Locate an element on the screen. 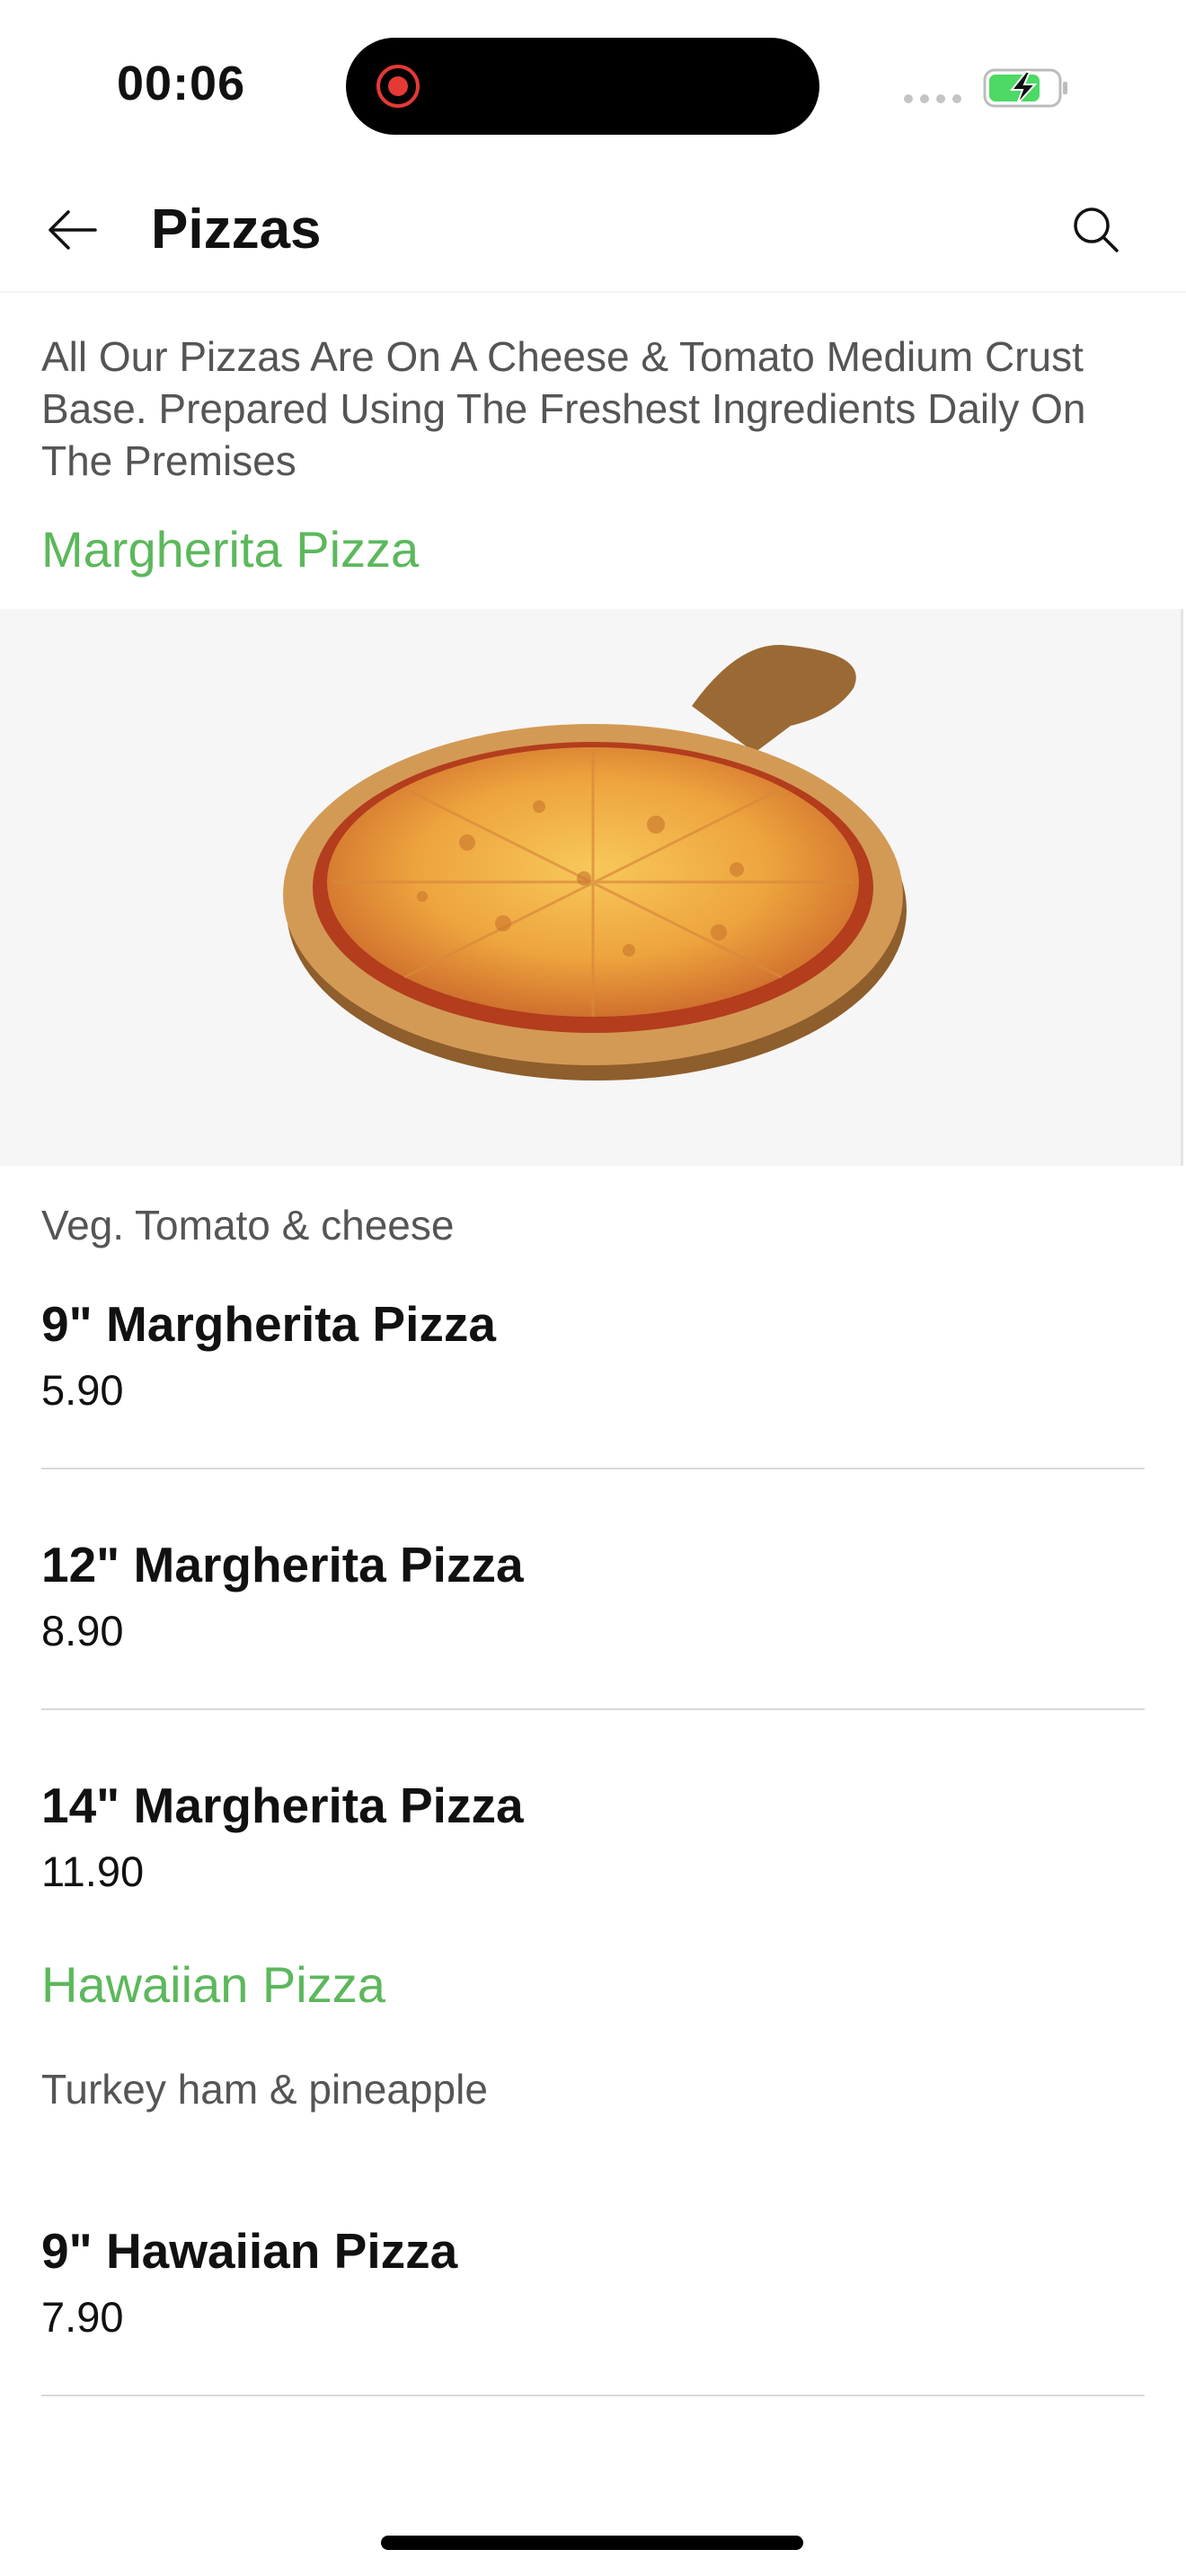  section-description: Turkey ham & pineapple is located at coordinates (264, 2089).